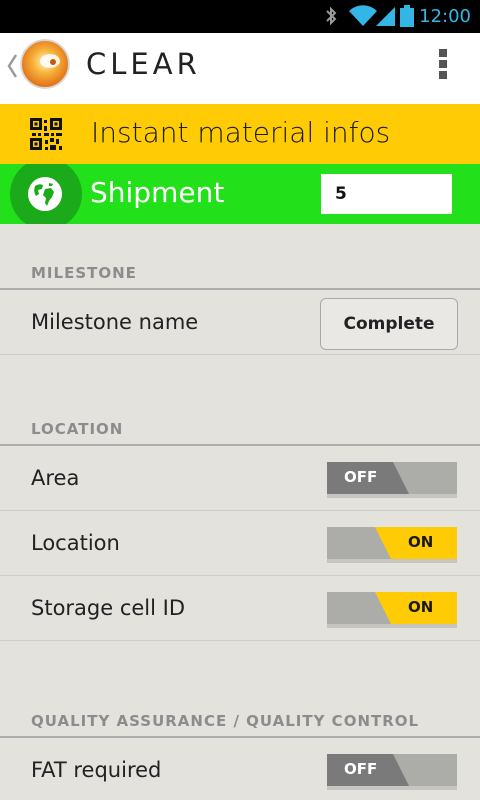  I want to click on row-label: Milestone name, so click(115, 322).